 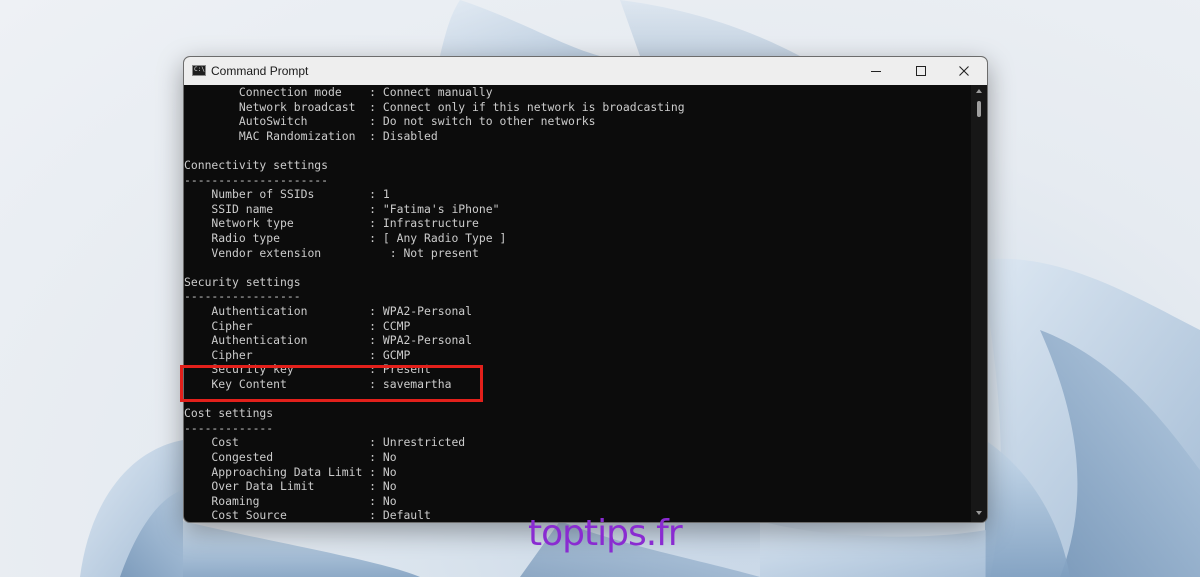 I want to click on close-icon, so click(x=964, y=71).